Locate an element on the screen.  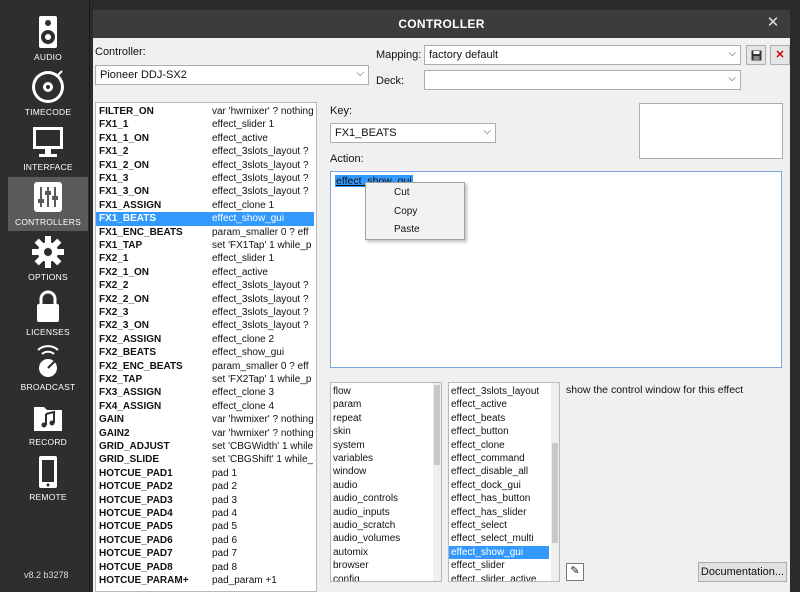
control-action: param_smaller 0 ? eff is located at coordinates (260, 366).